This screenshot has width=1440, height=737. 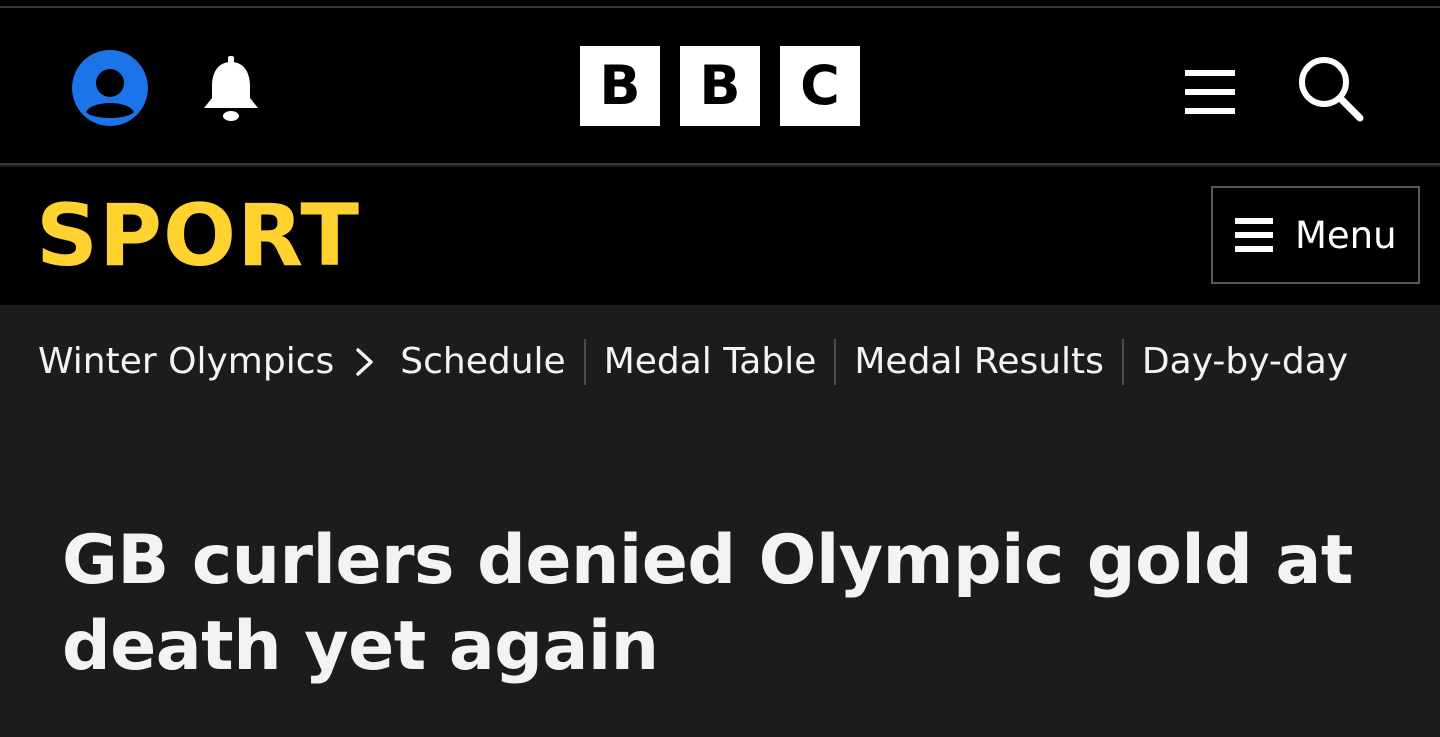 What do you see at coordinates (820, 86) in the screenshot?
I see `bbc-logo-block: C` at bounding box center [820, 86].